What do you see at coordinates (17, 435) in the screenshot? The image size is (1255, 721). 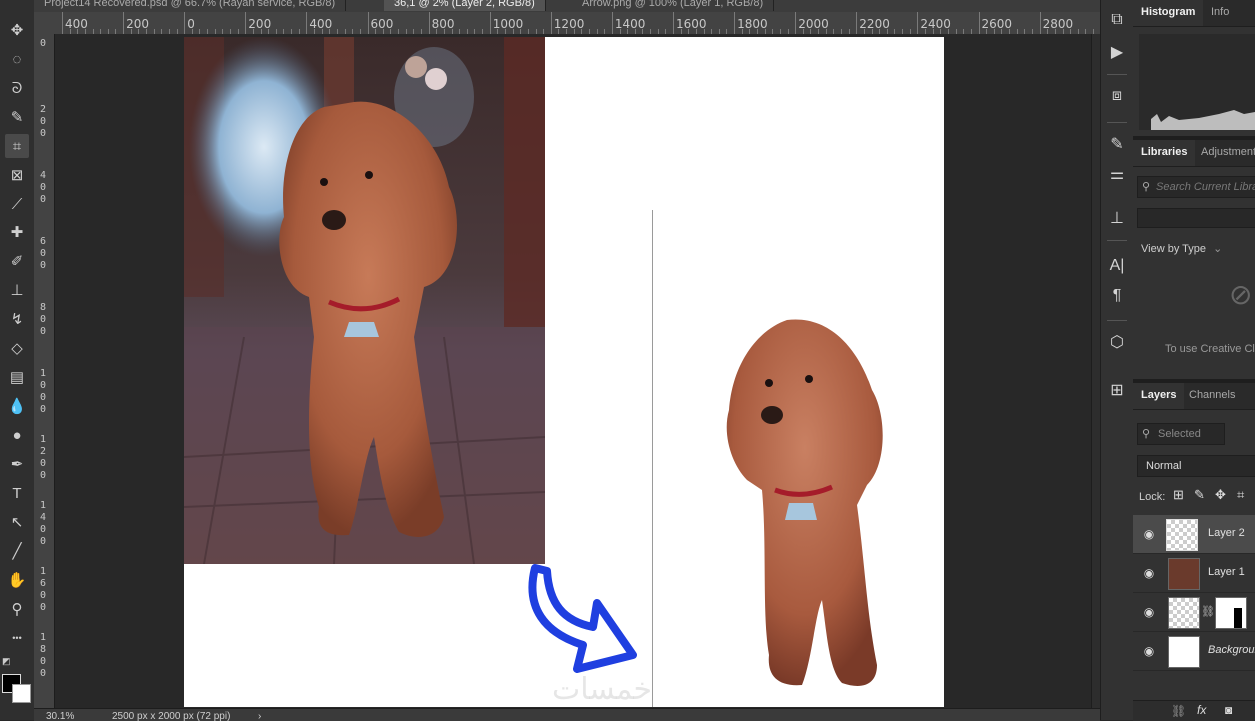 I see `dodge-icon: ●` at bounding box center [17, 435].